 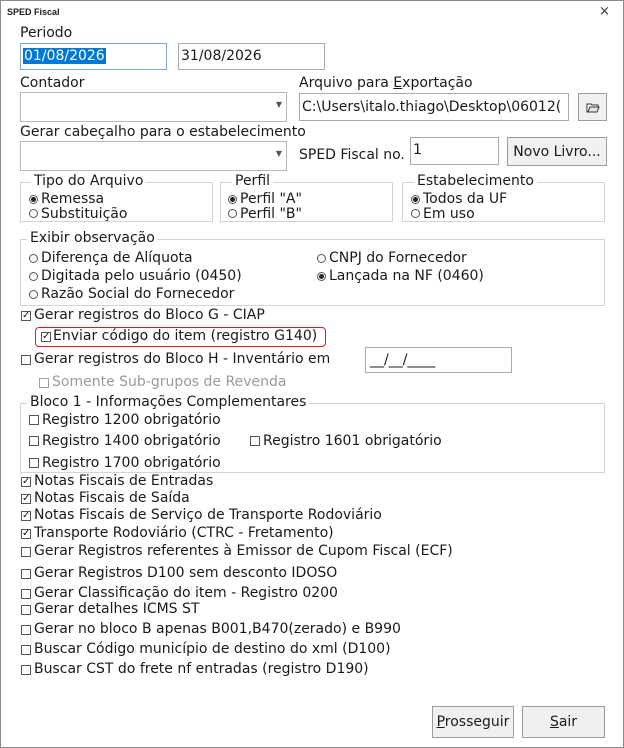 What do you see at coordinates (434, 107) in the screenshot?
I see `arquivo-path-input: C:\Users\italo.thiago\Desktop\06012(` at bounding box center [434, 107].